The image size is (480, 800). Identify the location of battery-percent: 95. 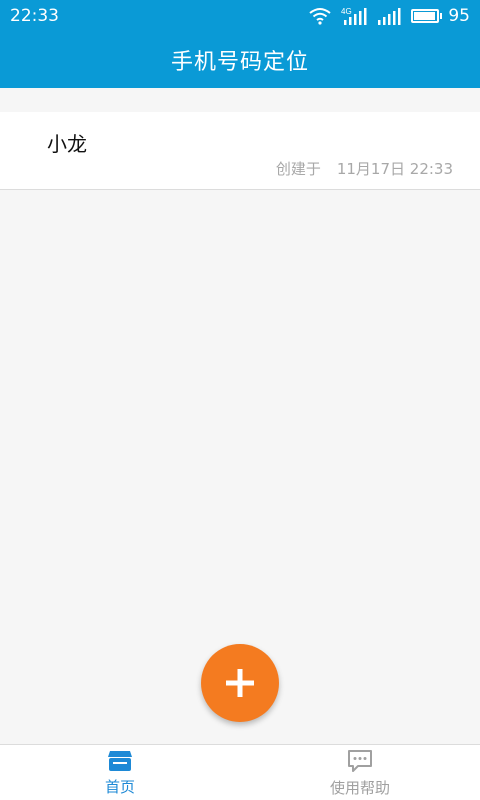
(459, 16).